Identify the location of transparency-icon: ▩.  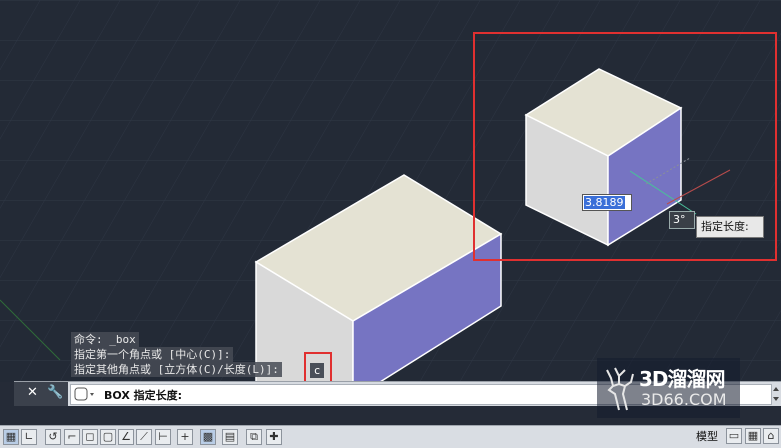
(208, 437).